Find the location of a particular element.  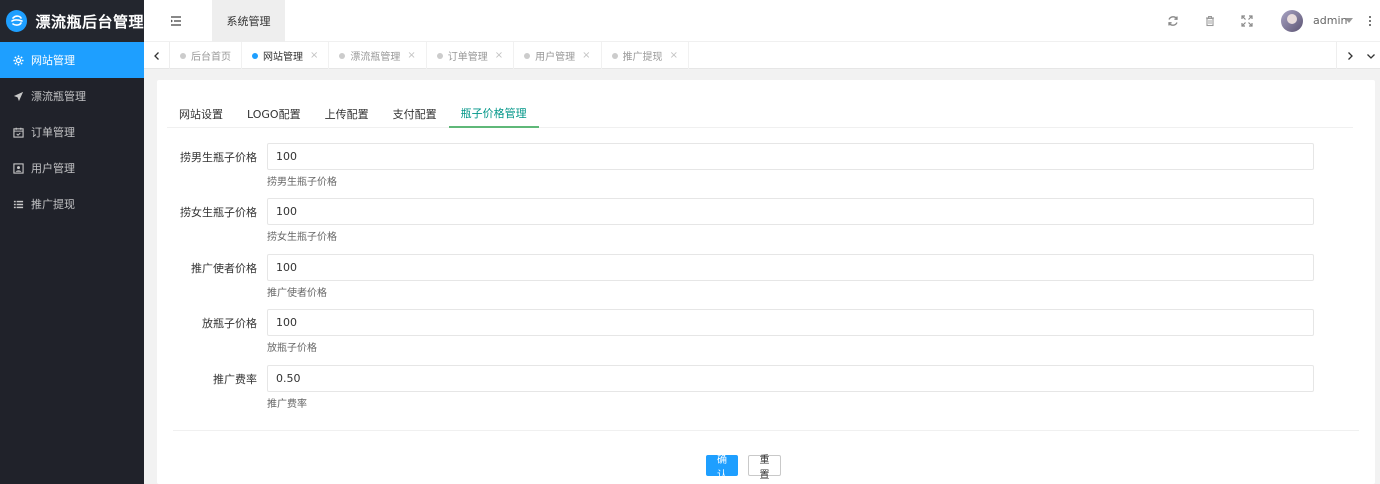

field-help: 捞女生瓶子价格 is located at coordinates (302, 237).